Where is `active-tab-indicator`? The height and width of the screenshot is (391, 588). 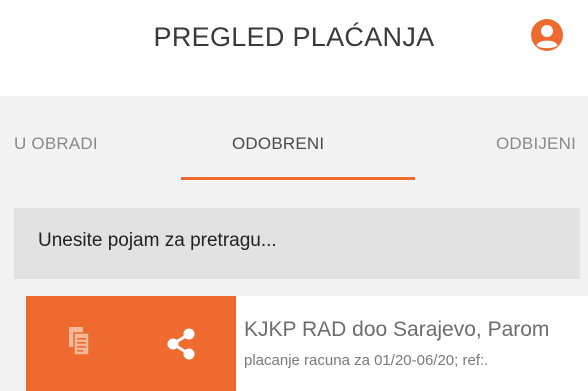
active-tab-indicator is located at coordinates (298, 178).